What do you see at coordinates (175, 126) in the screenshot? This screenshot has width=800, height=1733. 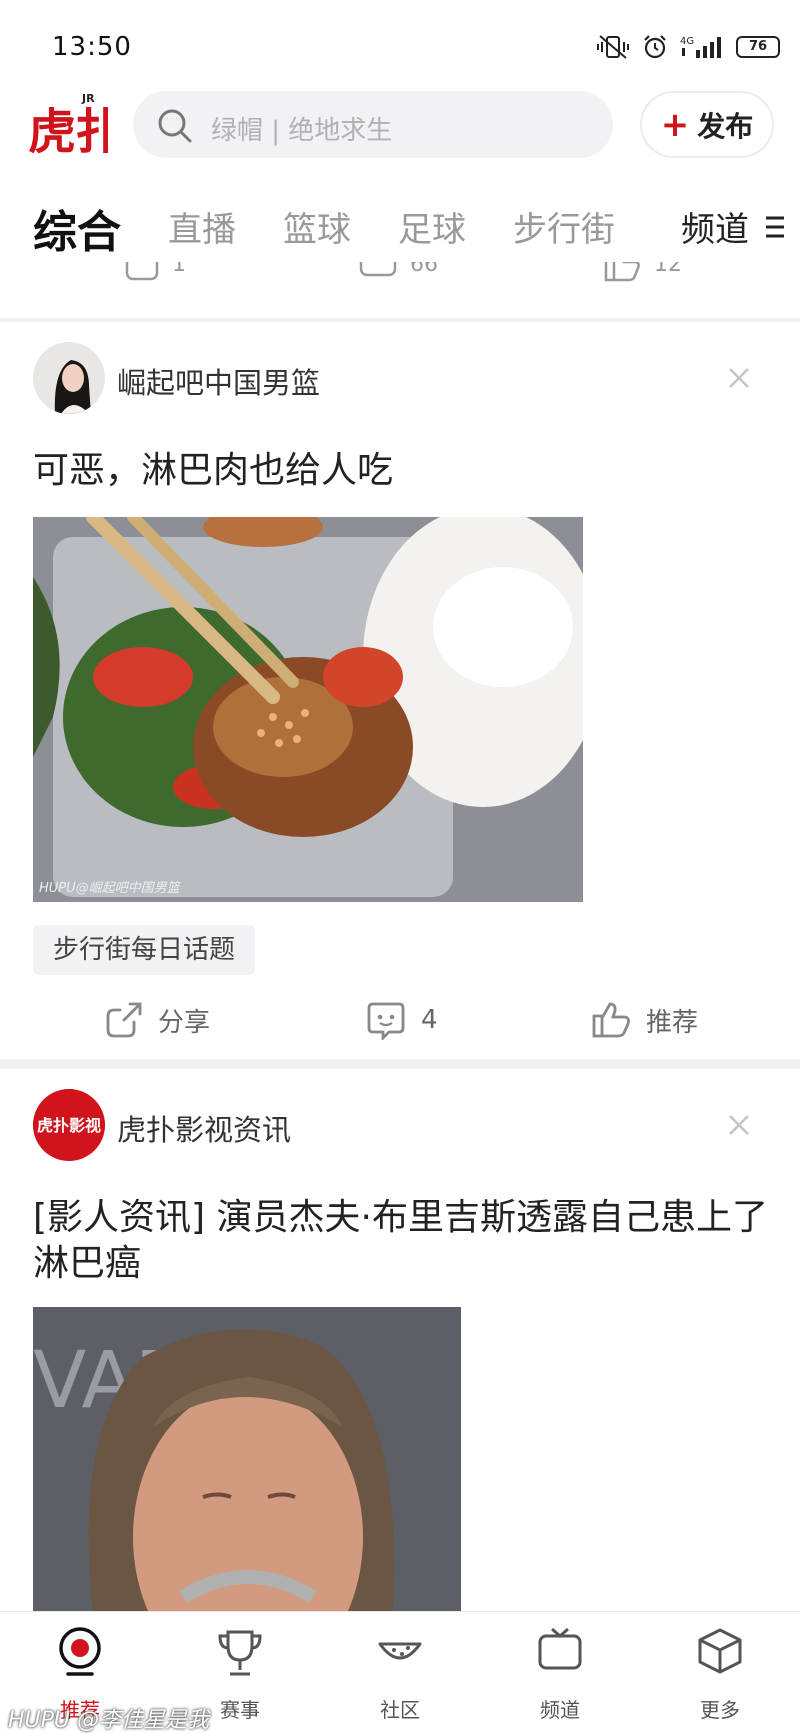 I see `search-icon` at bounding box center [175, 126].